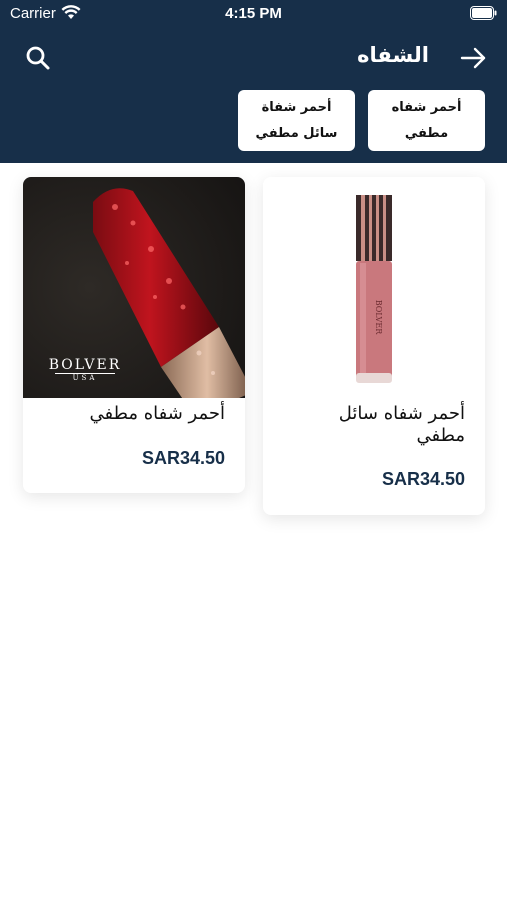 The image size is (507, 900). What do you see at coordinates (483, 13) in the screenshot?
I see `battery-icon` at bounding box center [483, 13].